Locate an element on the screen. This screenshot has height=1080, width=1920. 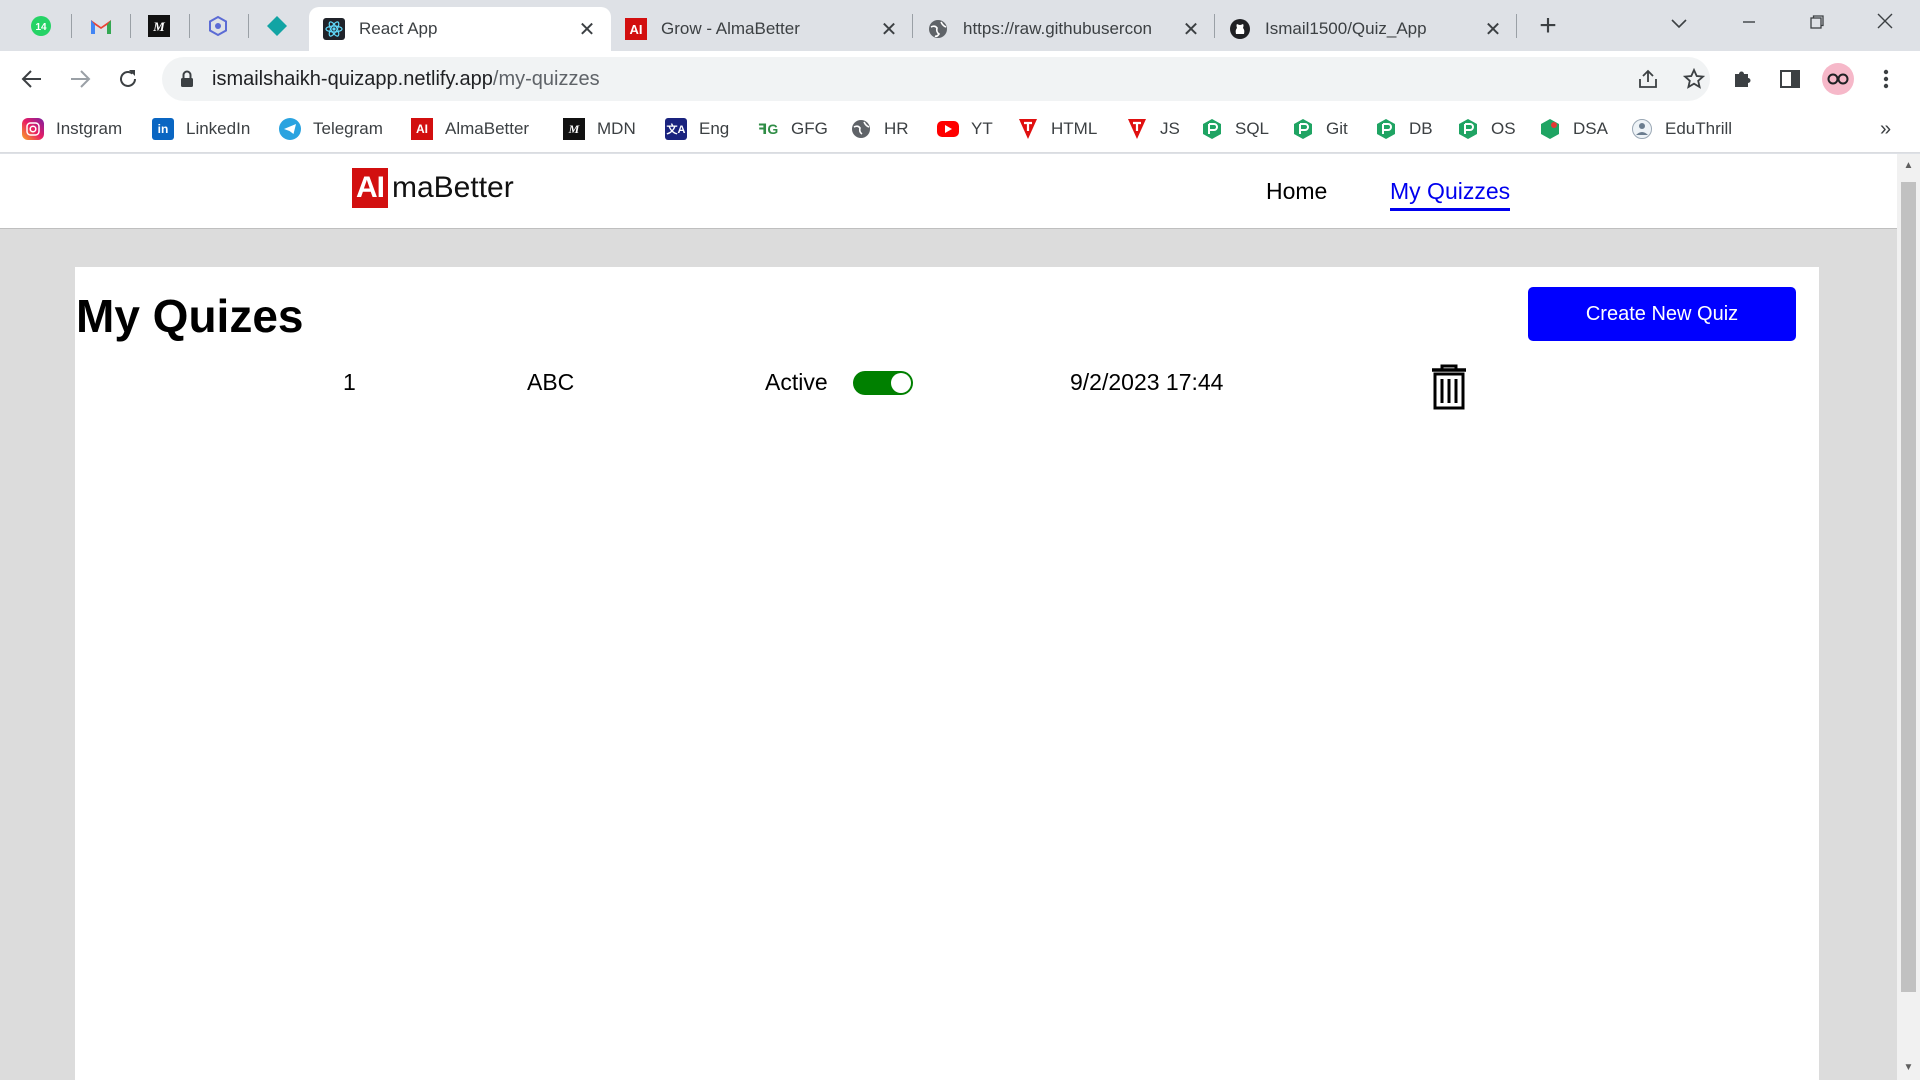
bookmark-eduthrill: EduThrill is located at coordinates (1681, 129).